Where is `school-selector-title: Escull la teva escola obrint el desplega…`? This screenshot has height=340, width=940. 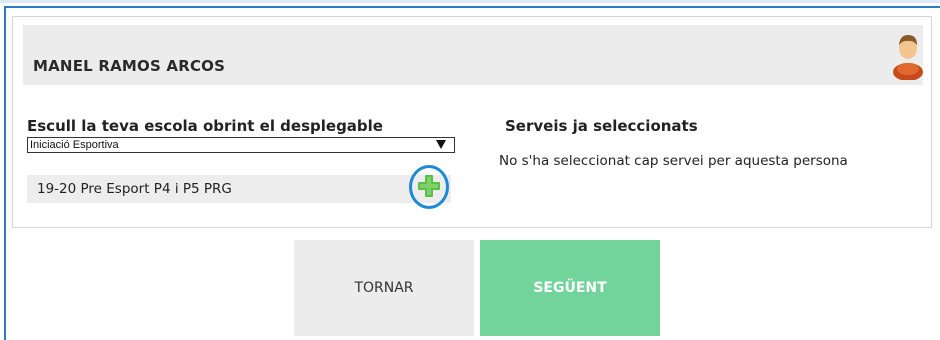
school-selector-title: Escull la teva escola obrint el desplega… is located at coordinates (205, 126).